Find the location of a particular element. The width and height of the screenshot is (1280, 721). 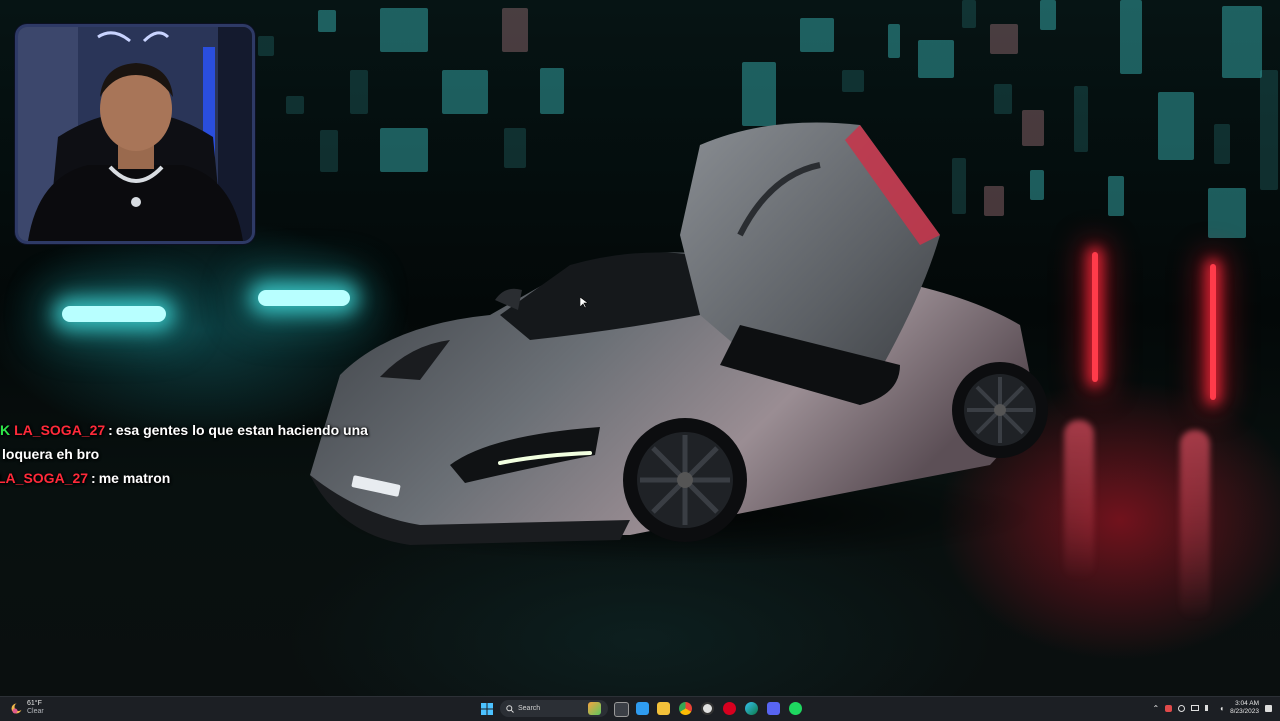

widget-app-icon is located at coordinates (594, 708).